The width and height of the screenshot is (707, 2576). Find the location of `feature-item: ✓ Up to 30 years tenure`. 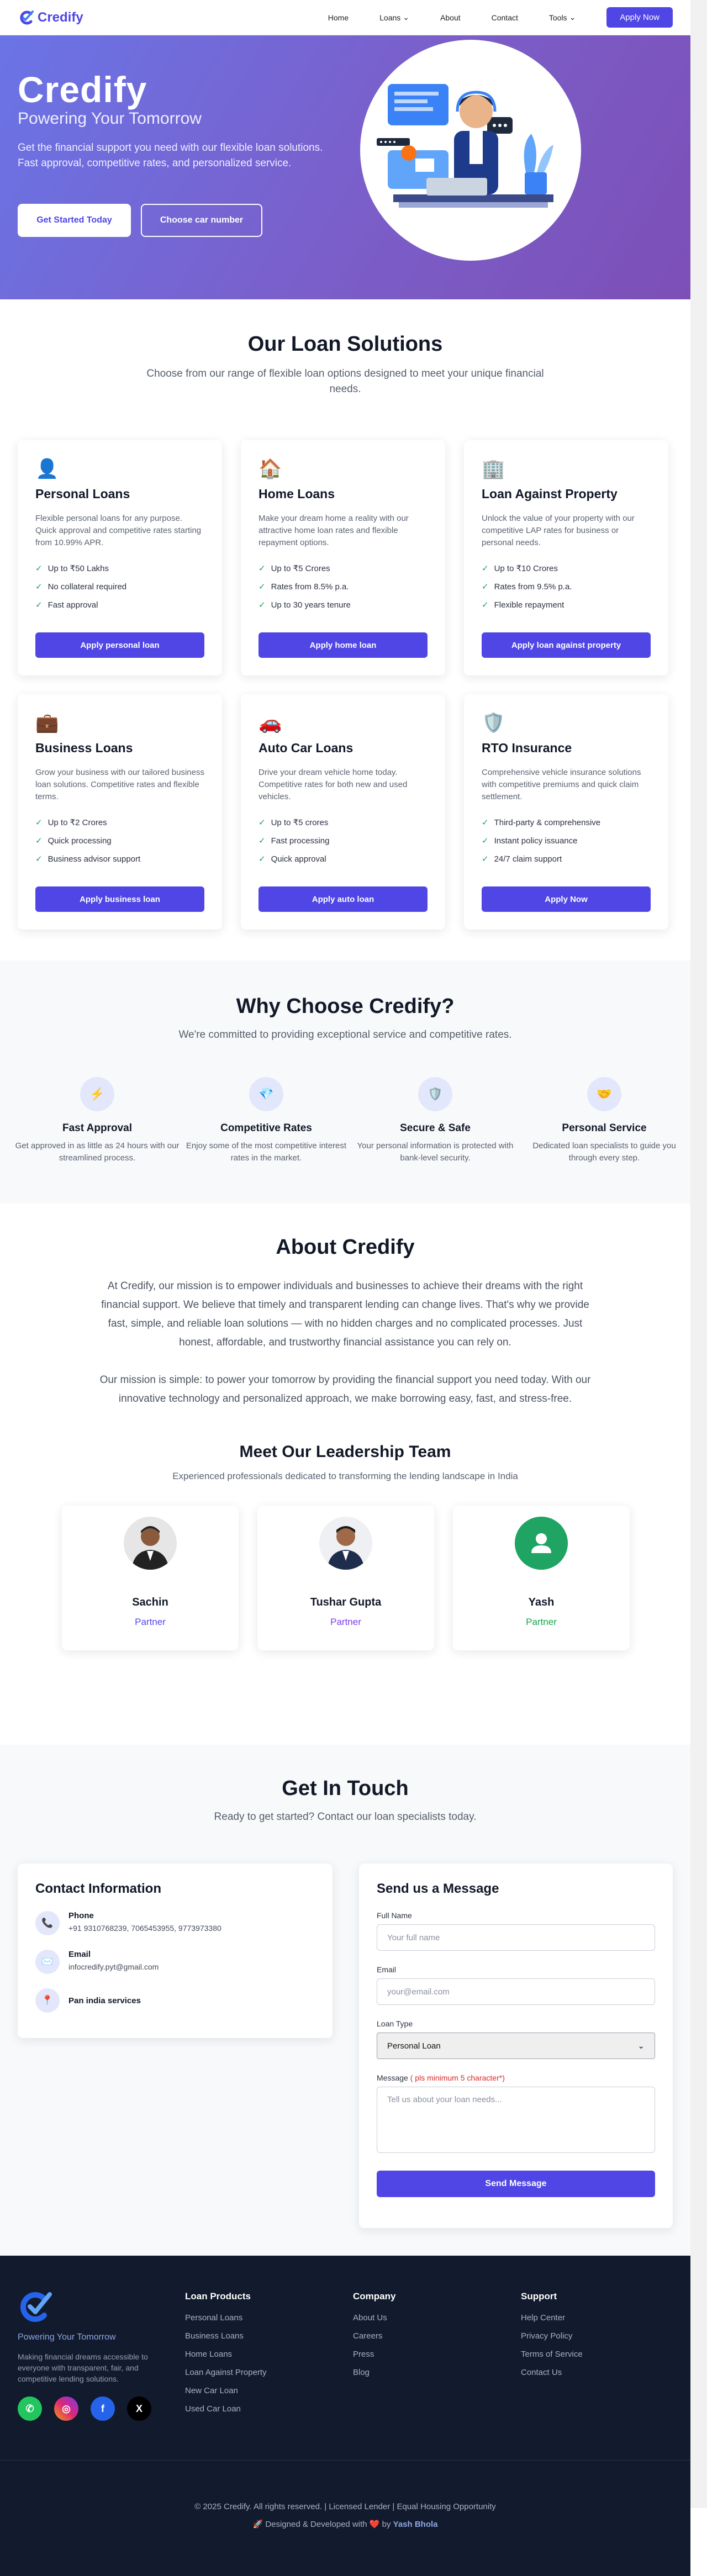

feature-item: ✓ Up to 30 years tenure is located at coordinates (343, 605).